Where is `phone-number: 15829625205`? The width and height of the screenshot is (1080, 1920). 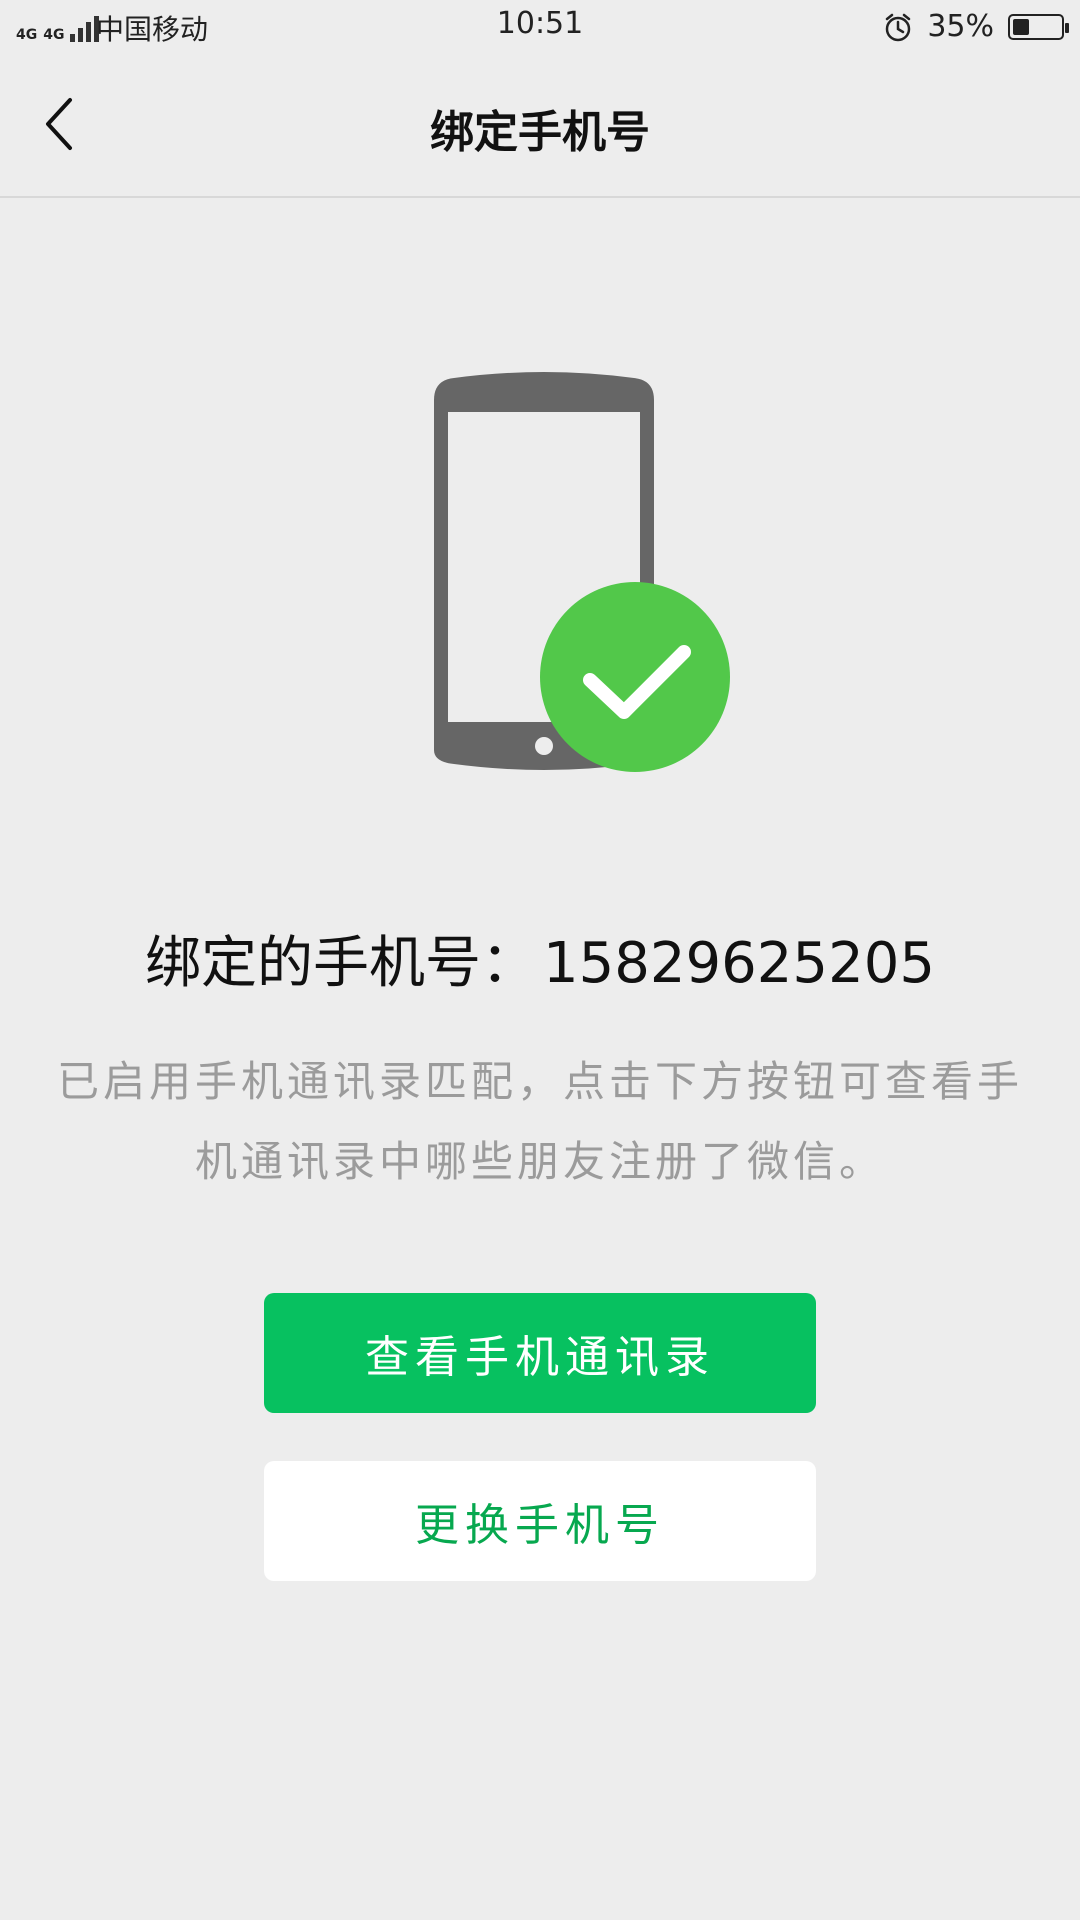 phone-number: 15829625205 is located at coordinates (739, 963).